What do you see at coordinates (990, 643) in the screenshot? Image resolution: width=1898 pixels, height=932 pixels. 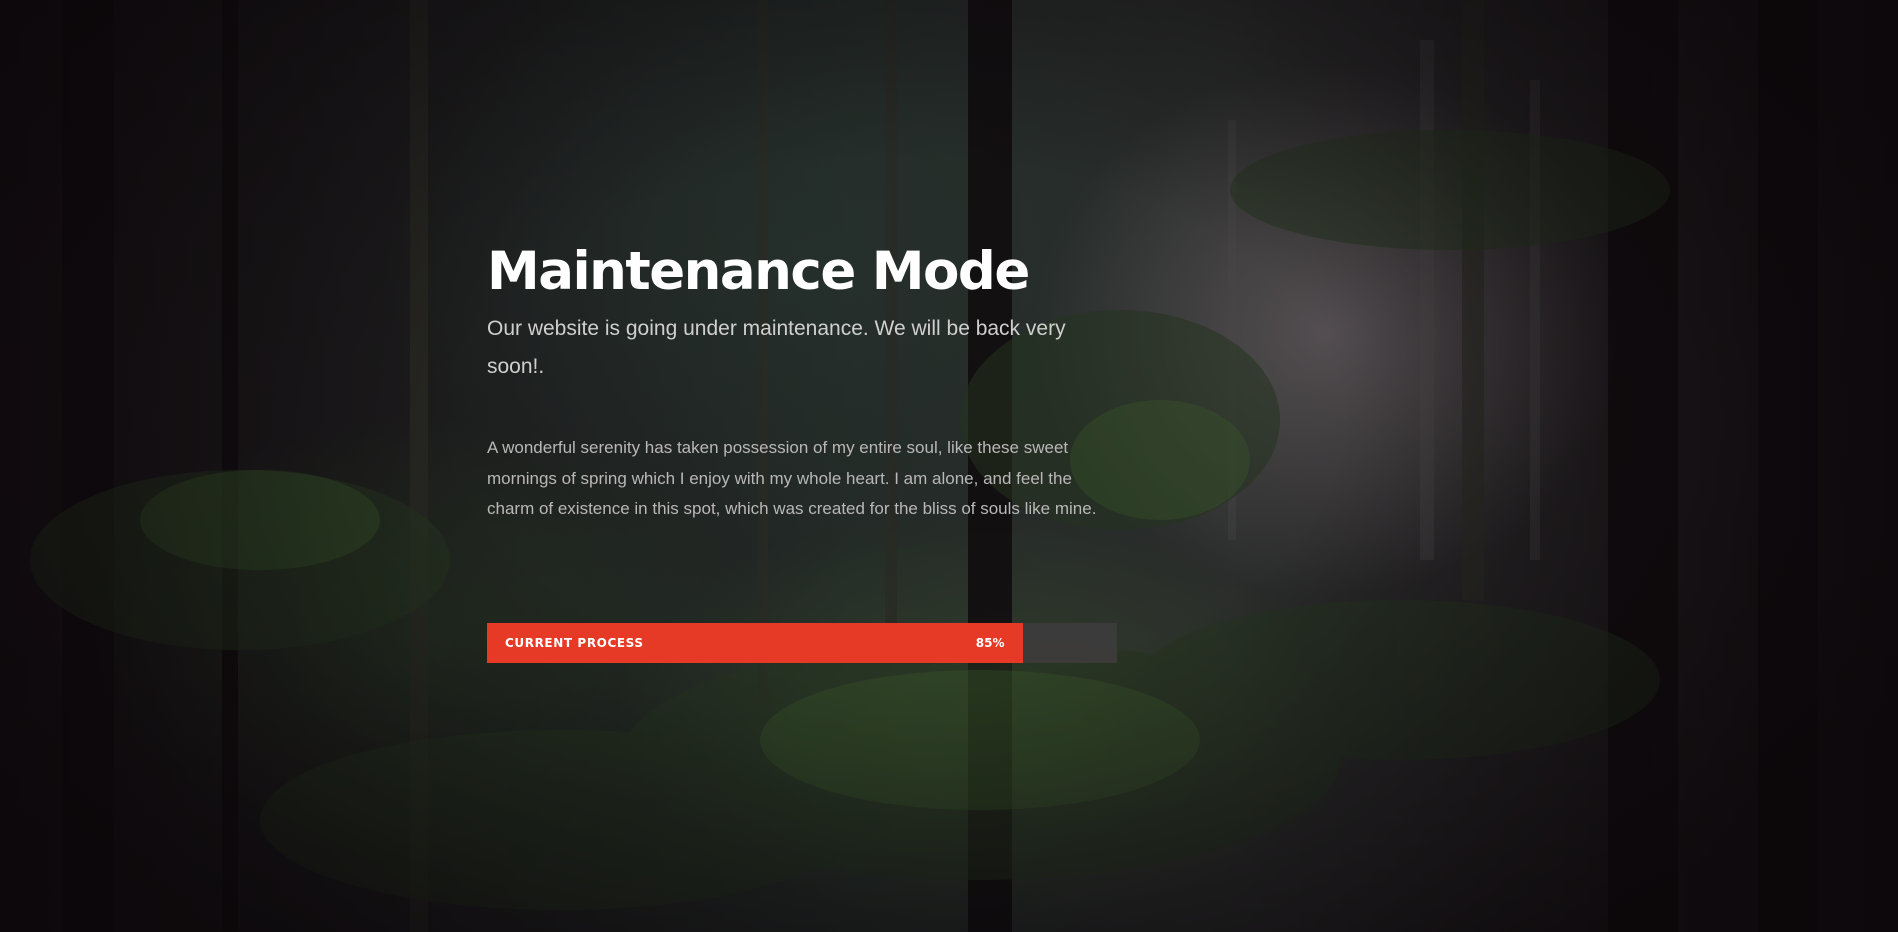 I see `progress-percentage: 85%` at bounding box center [990, 643].